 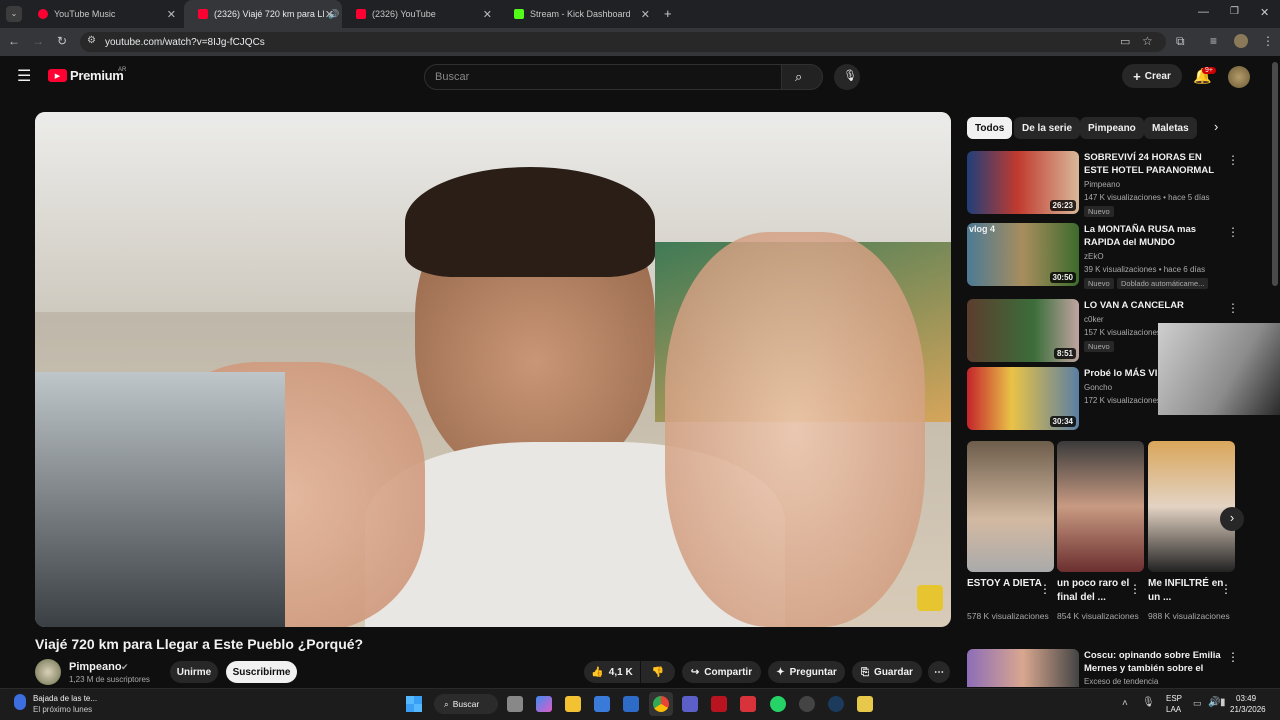 I want to click on tab-youtube: (2326) YouTube ✕, so click(x=421, y=14).